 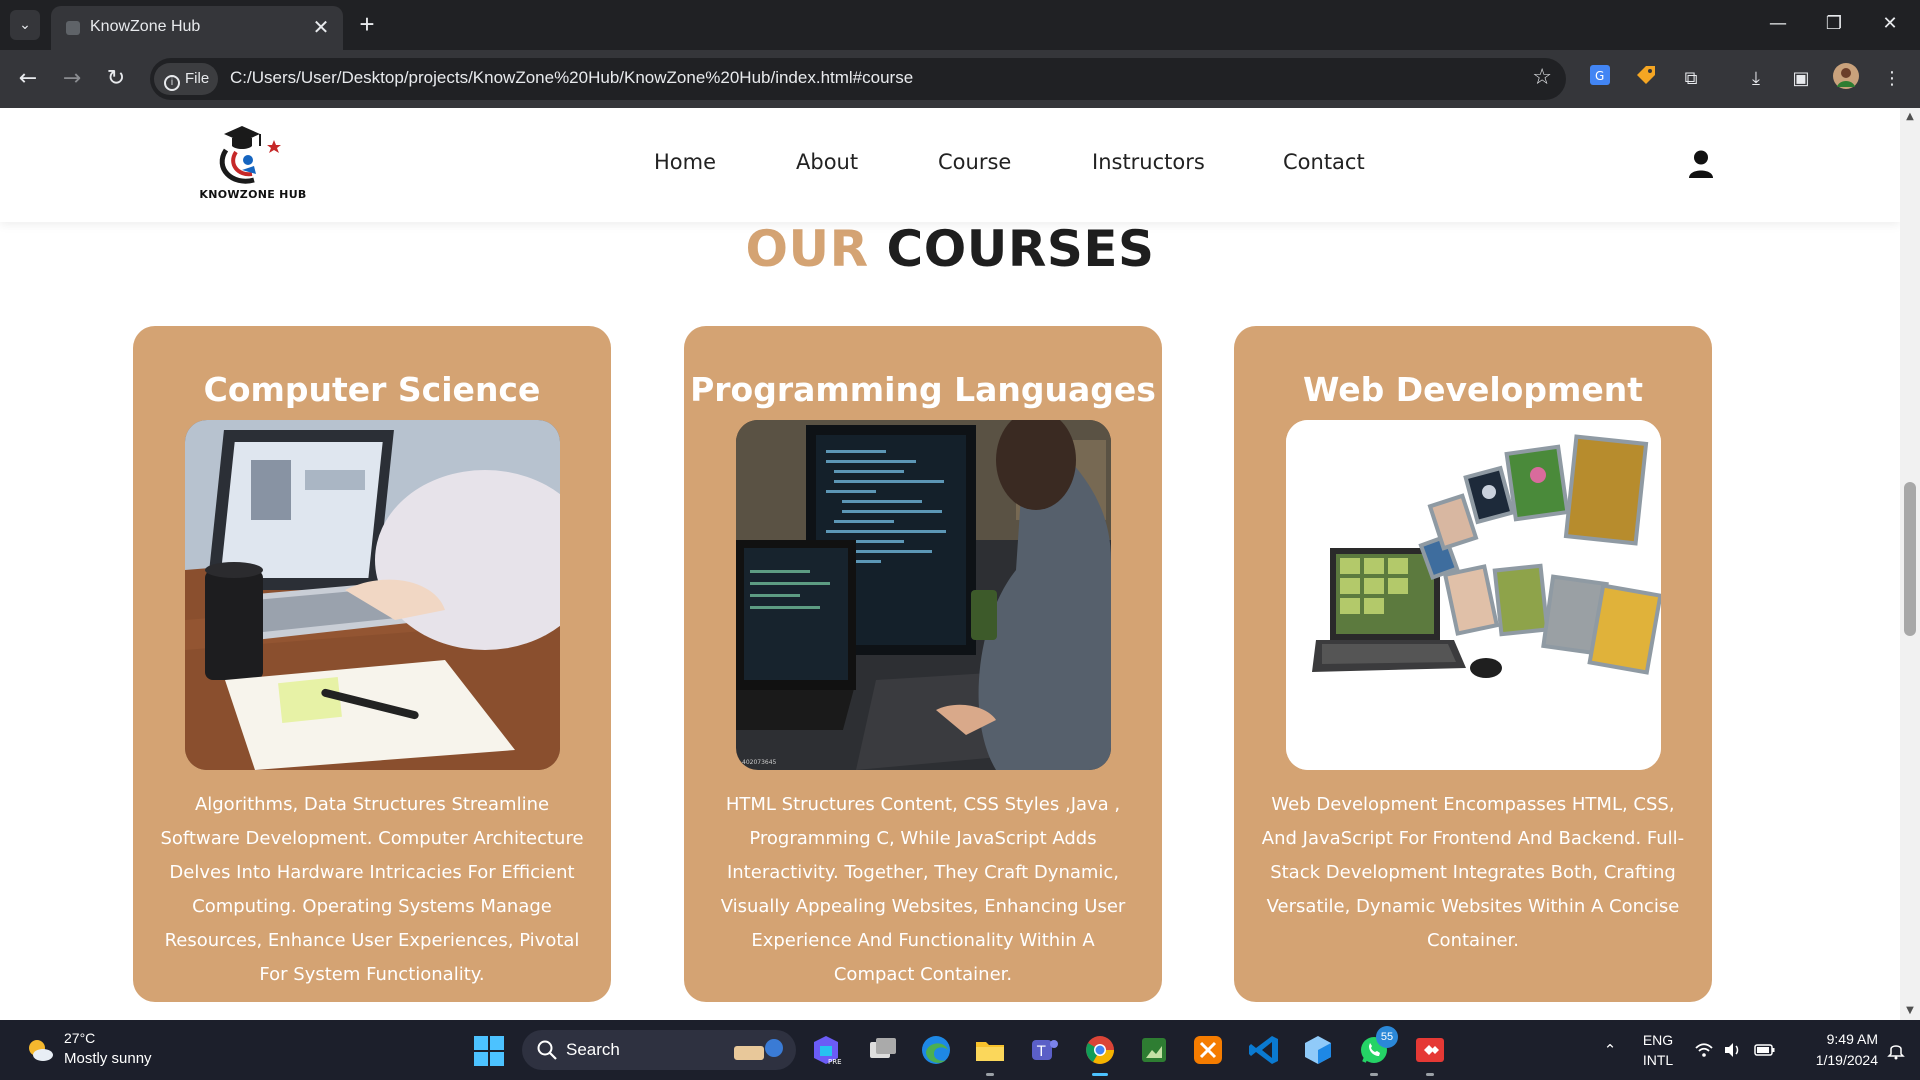 What do you see at coordinates (923, 595) in the screenshot?
I see `course-image-coding-monitor: 402073645` at bounding box center [923, 595].